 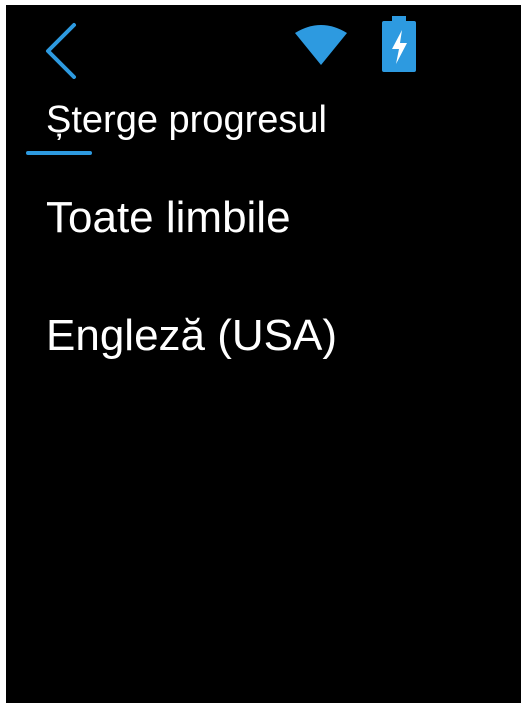 I want to click on menu-item-label: Engleză (USA), so click(x=192, y=335).